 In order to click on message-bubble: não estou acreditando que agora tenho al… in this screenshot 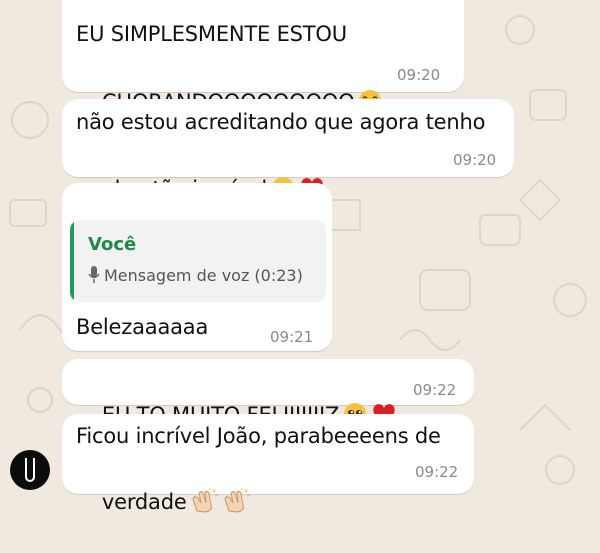, I will do `click(288, 150)`.